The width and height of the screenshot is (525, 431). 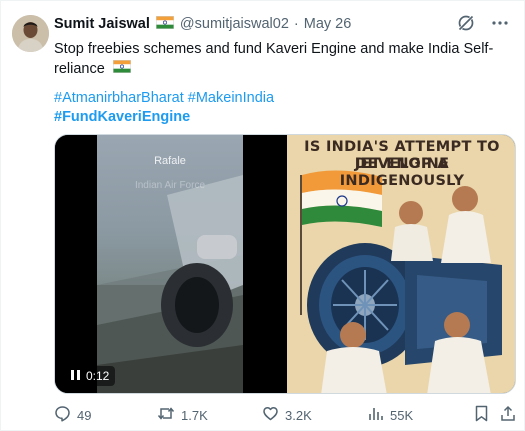 What do you see at coordinates (402, 415) in the screenshot?
I see `views-count: 55K` at bounding box center [402, 415].